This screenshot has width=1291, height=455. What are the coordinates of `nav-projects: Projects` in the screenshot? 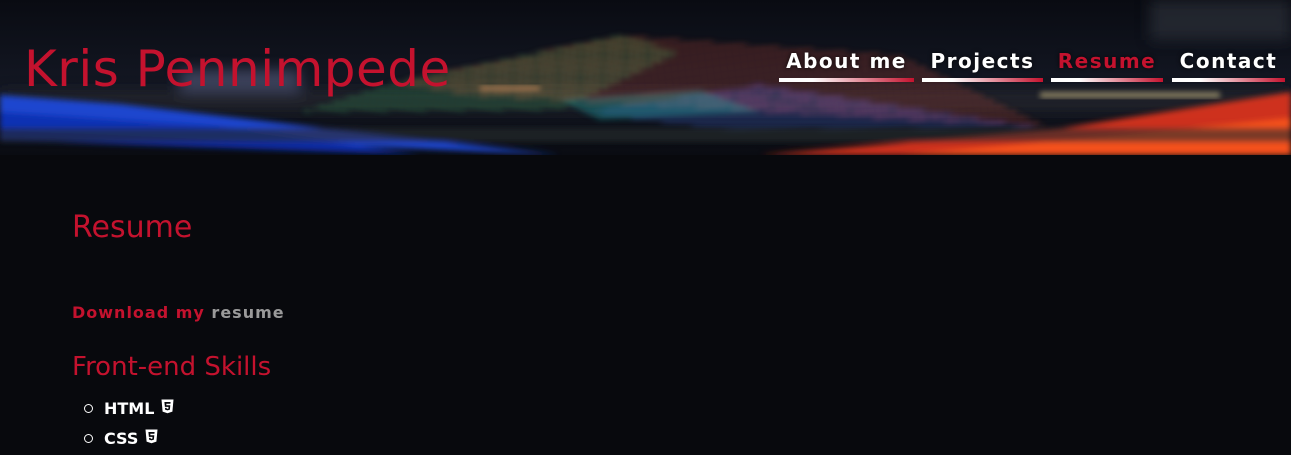 It's located at (982, 63).